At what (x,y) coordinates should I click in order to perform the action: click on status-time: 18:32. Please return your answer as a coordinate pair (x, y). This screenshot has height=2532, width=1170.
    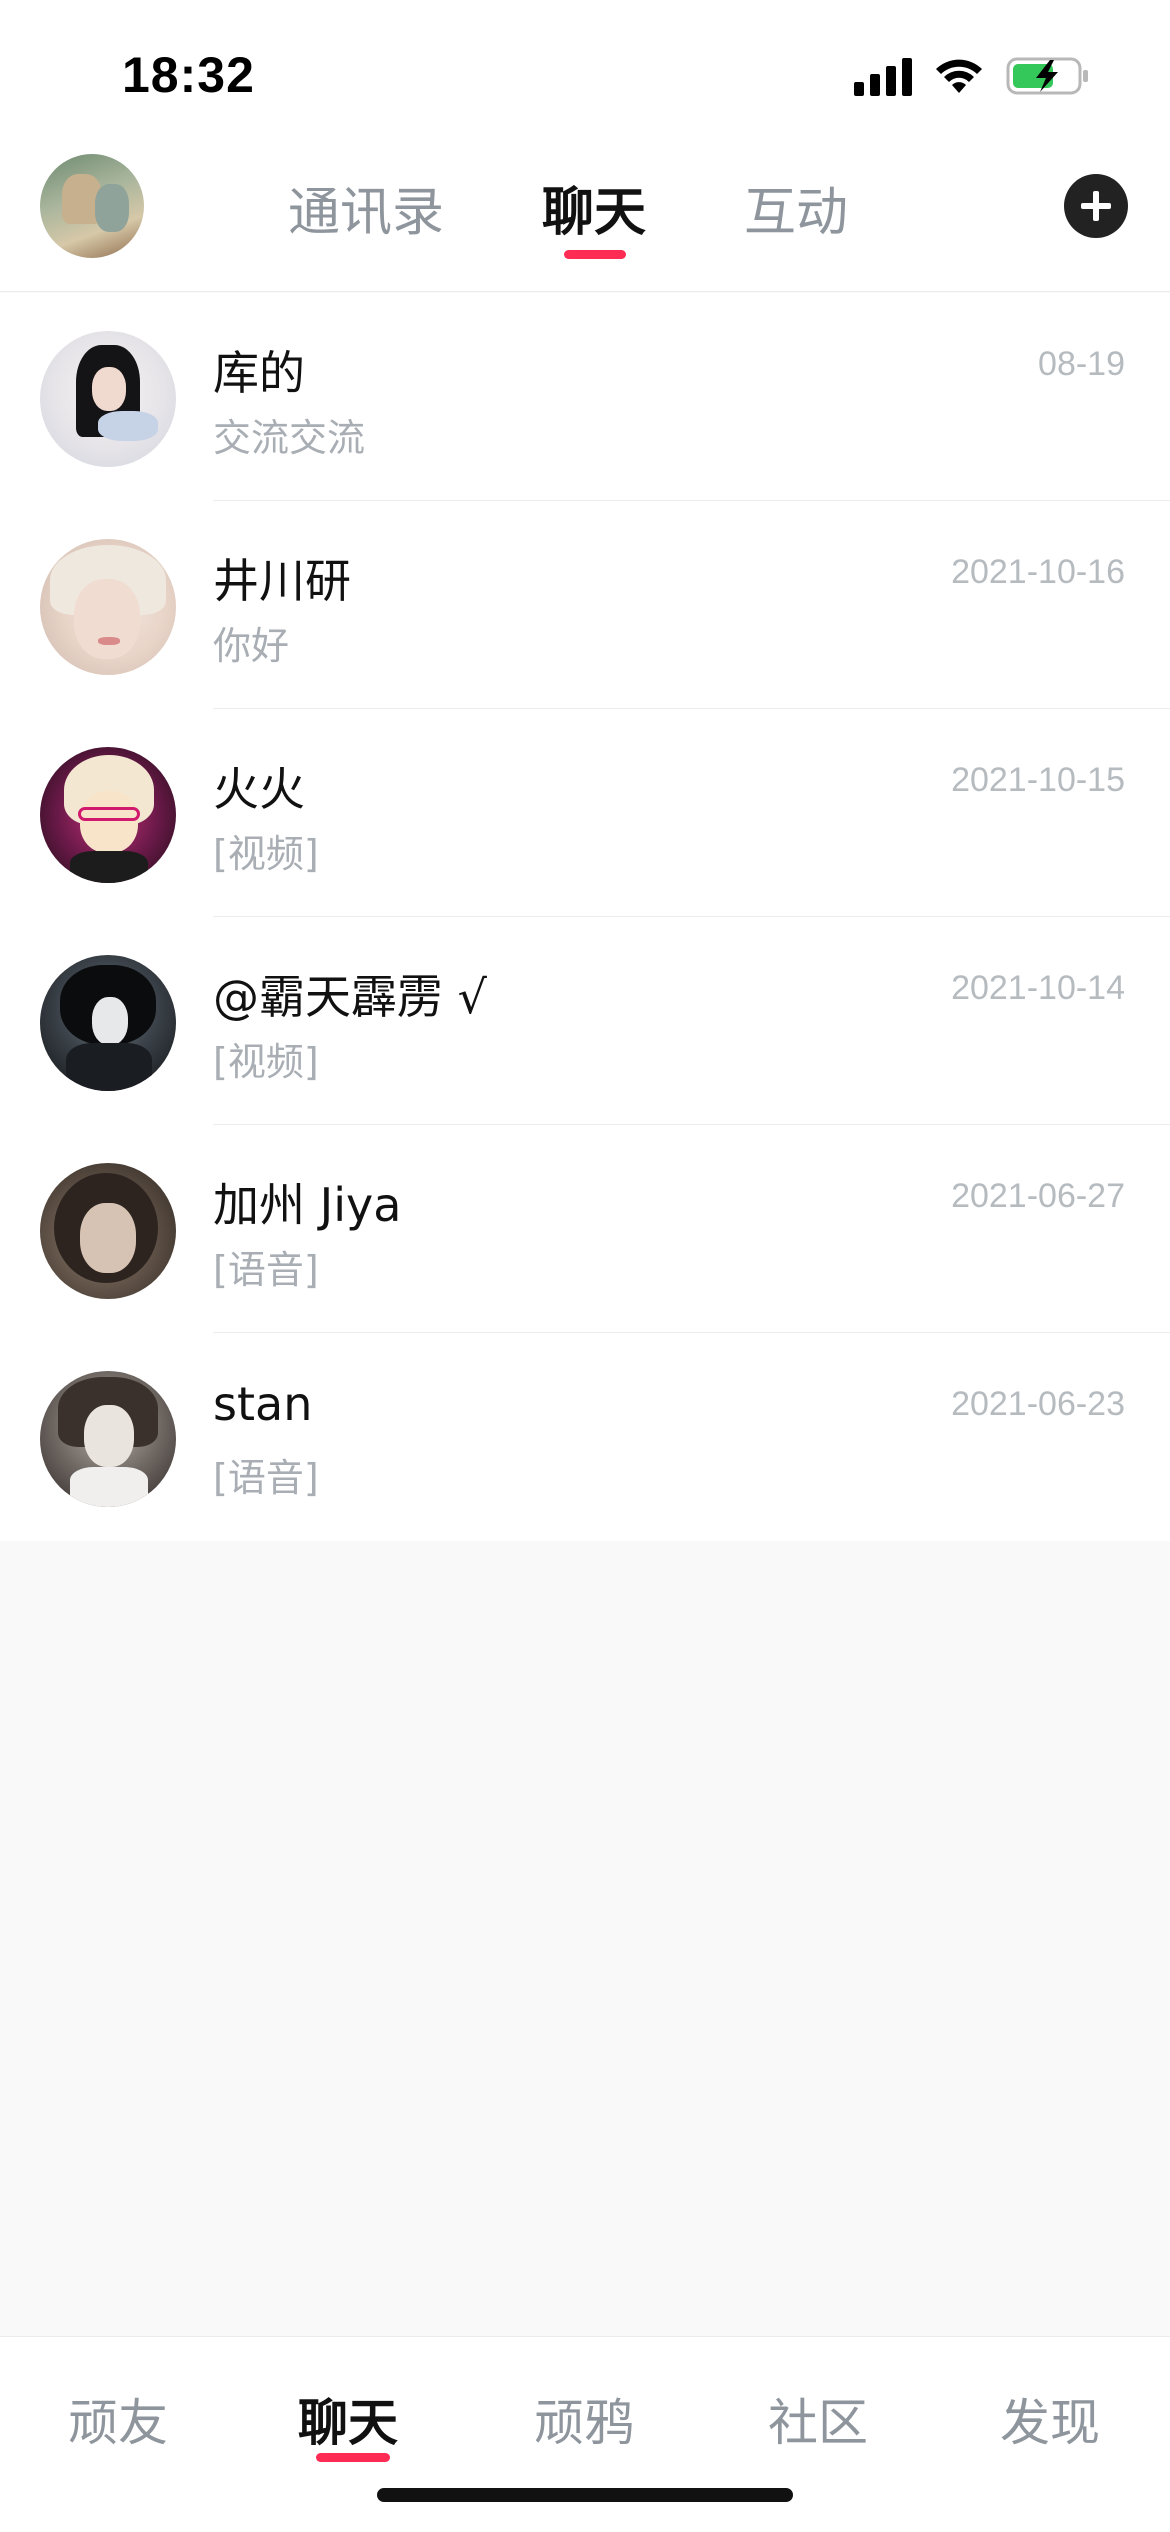
    Looking at the image, I should click on (188, 75).